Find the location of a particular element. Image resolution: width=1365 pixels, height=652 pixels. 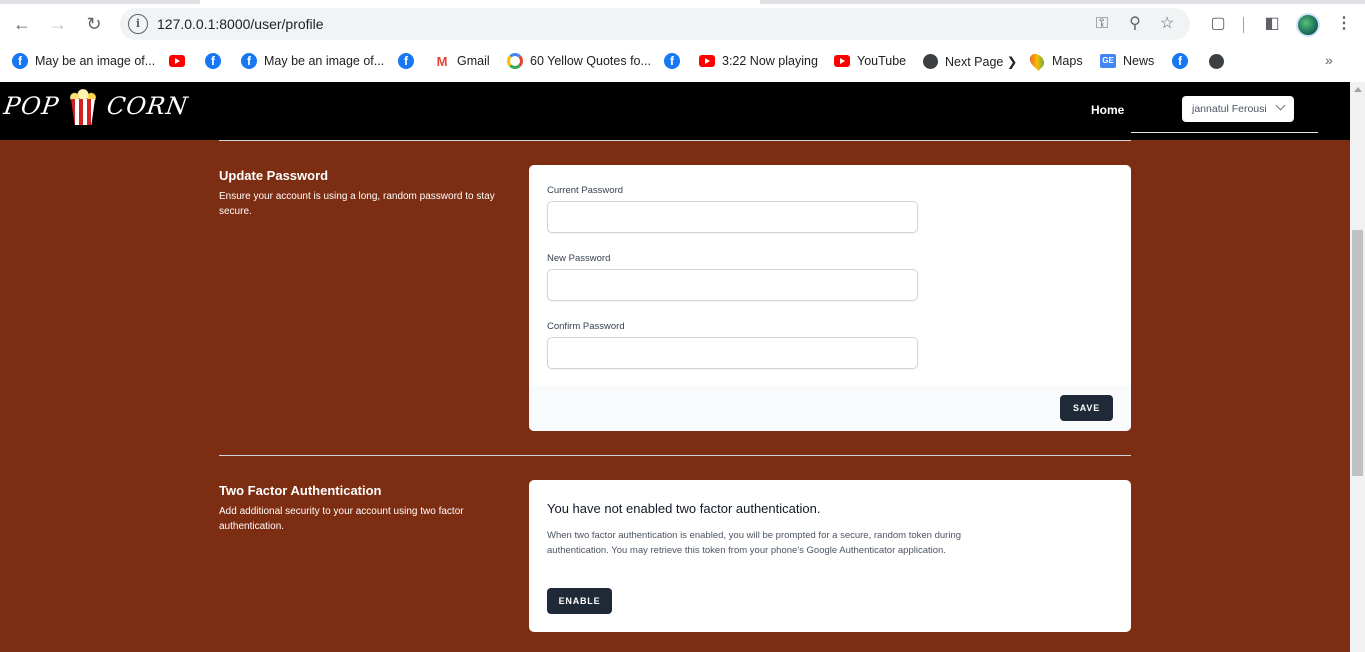

two-factor-title: Two Factor Authentication is located at coordinates (300, 490).